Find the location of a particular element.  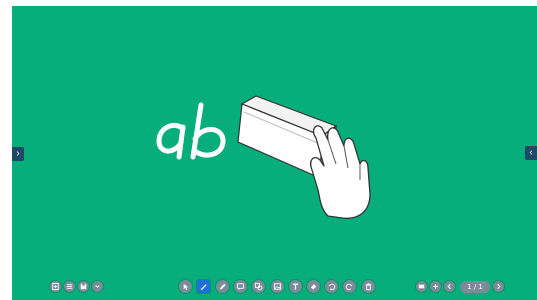

comment-icon is located at coordinates (240, 286).